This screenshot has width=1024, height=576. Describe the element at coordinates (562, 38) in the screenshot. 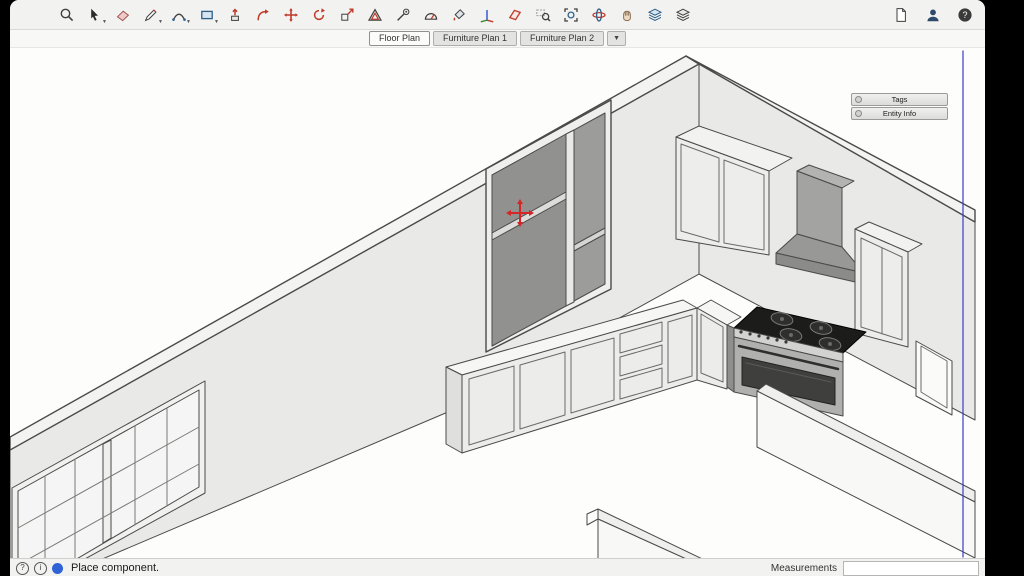

I see `tab-furniture-plan-2: Furniture Plan 2` at that location.